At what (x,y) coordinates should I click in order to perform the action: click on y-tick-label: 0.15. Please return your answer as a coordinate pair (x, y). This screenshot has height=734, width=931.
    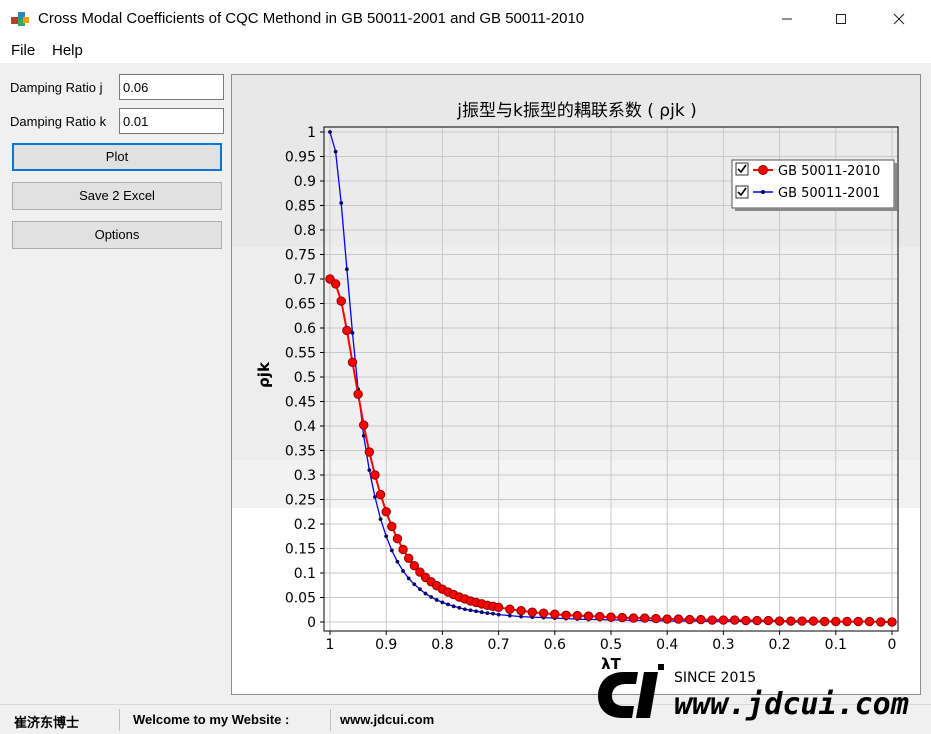
    Looking at the image, I should click on (300, 550).